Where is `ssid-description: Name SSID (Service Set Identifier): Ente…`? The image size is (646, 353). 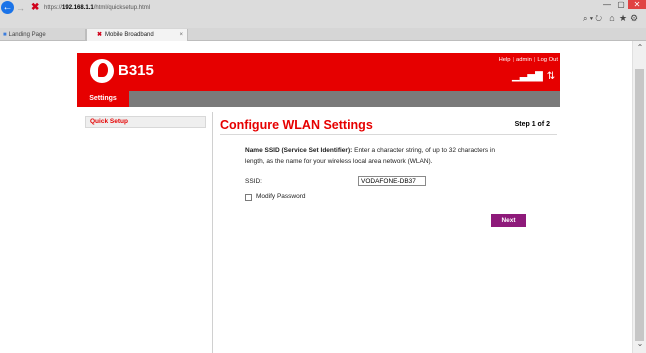 ssid-description: Name SSID (Service Set Identifier): Ente… is located at coordinates (400, 150).